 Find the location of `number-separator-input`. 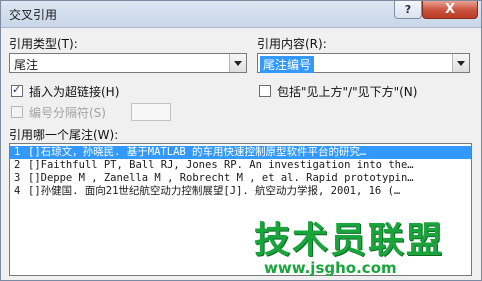

number-separator-input is located at coordinates (151, 112).